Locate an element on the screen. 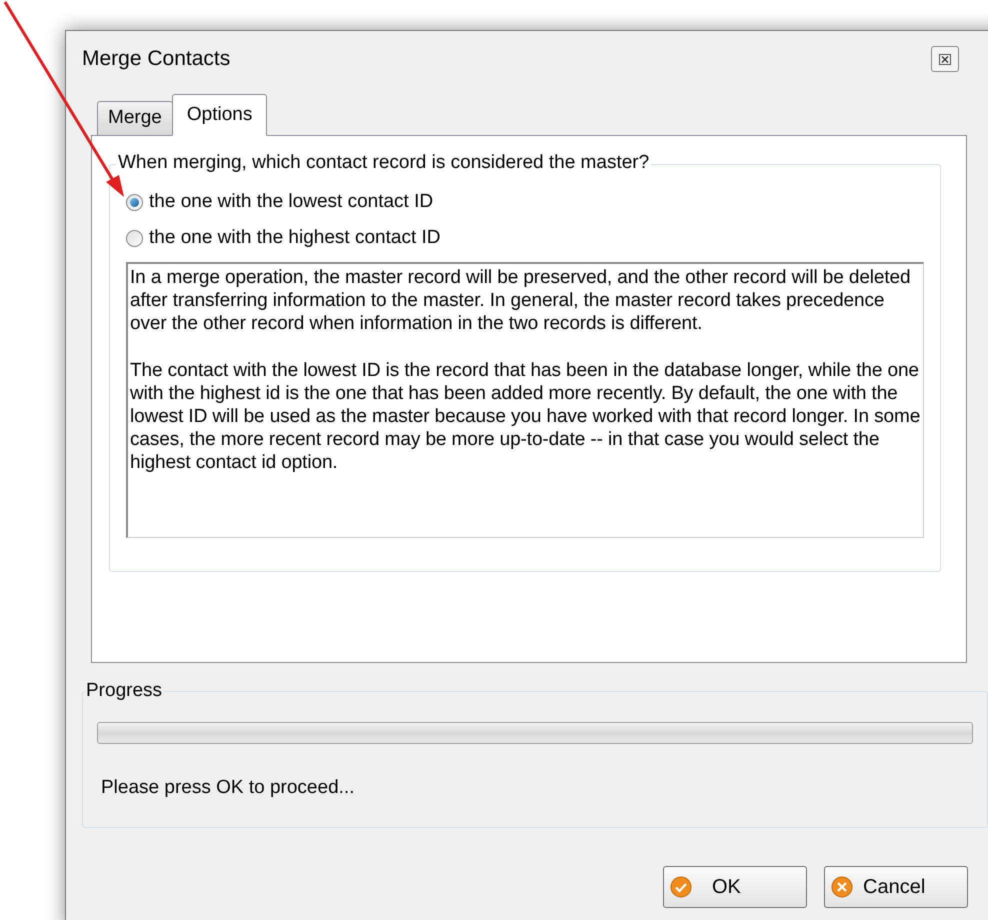 The width and height of the screenshot is (988, 920). radio-label: the one with the highest contact ID is located at coordinates (295, 238).